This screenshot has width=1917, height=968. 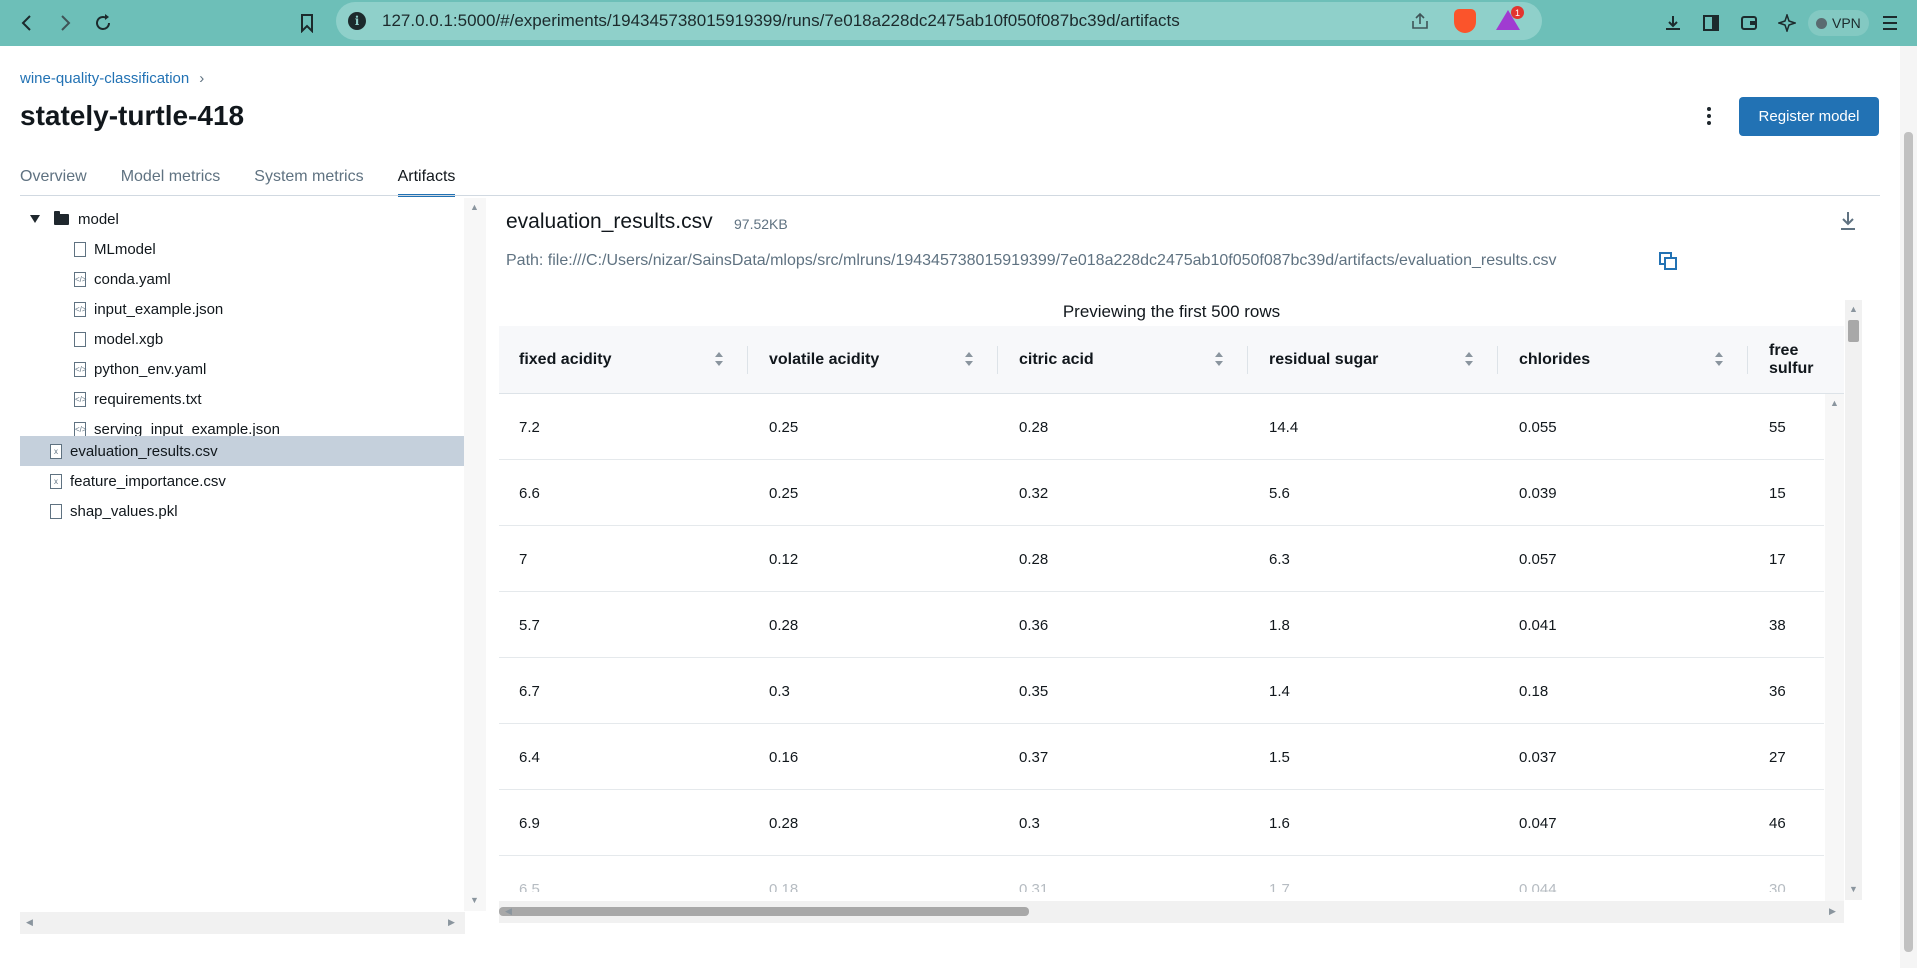 What do you see at coordinates (814, 360) in the screenshot?
I see `column-header: volatile acidity` at bounding box center [814, 360].